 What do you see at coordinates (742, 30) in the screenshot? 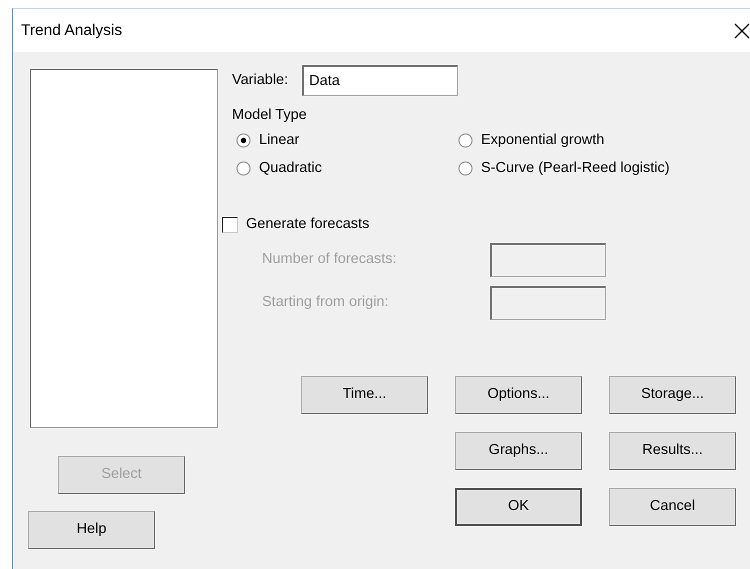
I see `close-icon` at bounding box center [742, 30].